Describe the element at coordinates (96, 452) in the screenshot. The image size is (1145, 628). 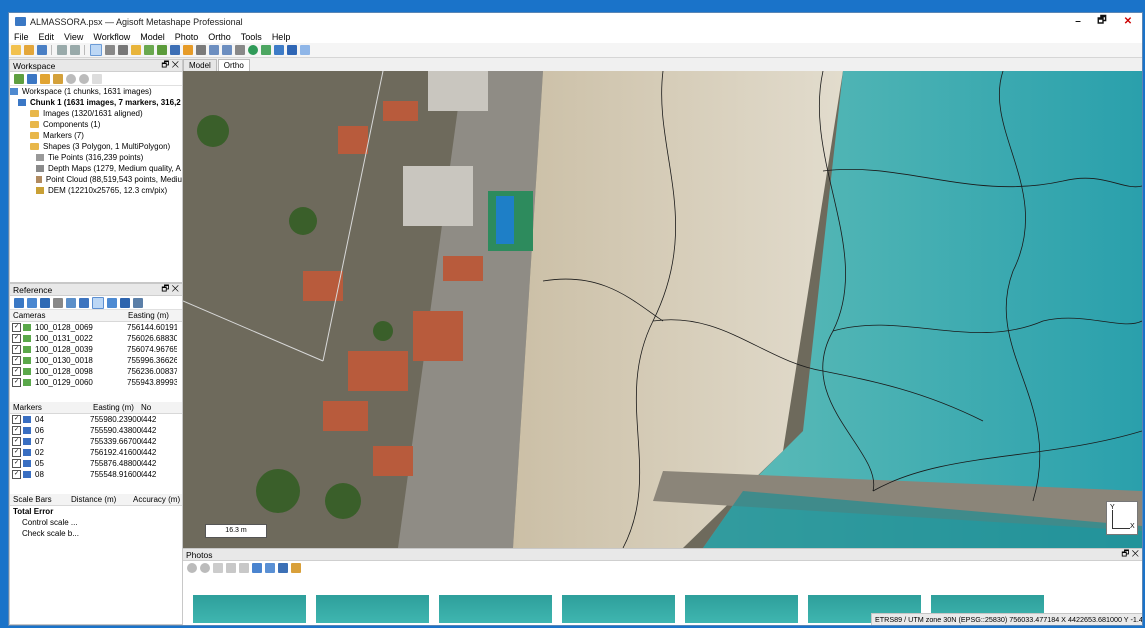
I see `marker-row: ✓ 02 756192.416000 442` at that location.